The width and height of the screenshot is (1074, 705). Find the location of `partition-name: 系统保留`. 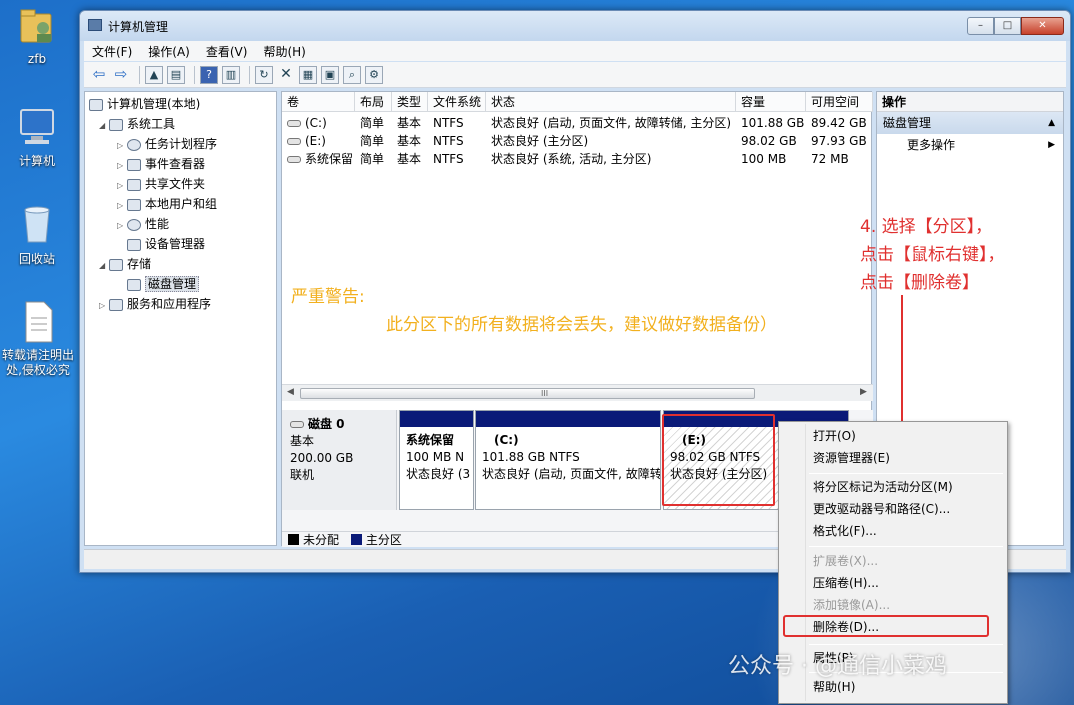

partition-name: 系统保留 is located at coordinates (430, 440).